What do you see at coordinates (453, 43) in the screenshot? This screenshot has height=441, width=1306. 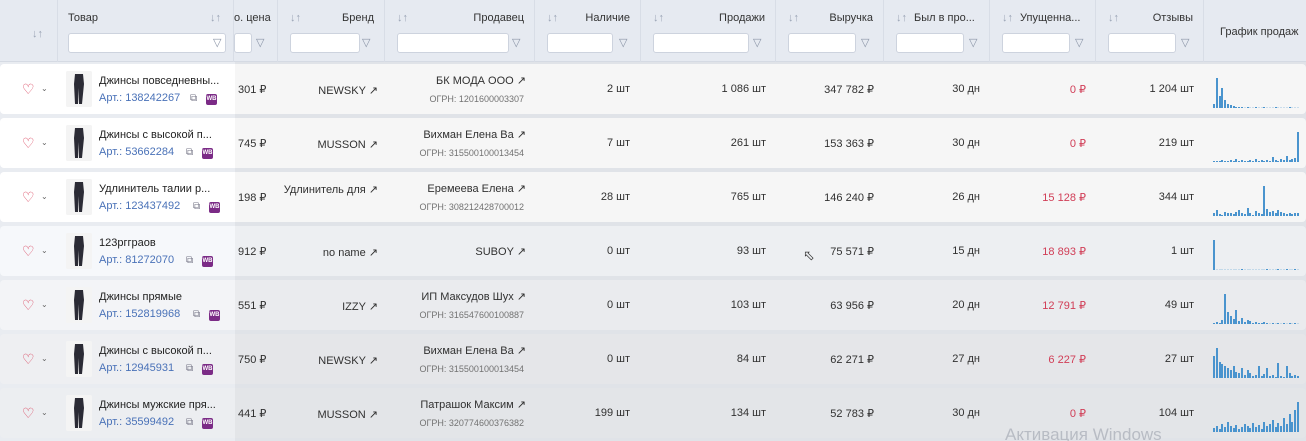 I see `filter-input-seller` at bounding box center [453, 43].